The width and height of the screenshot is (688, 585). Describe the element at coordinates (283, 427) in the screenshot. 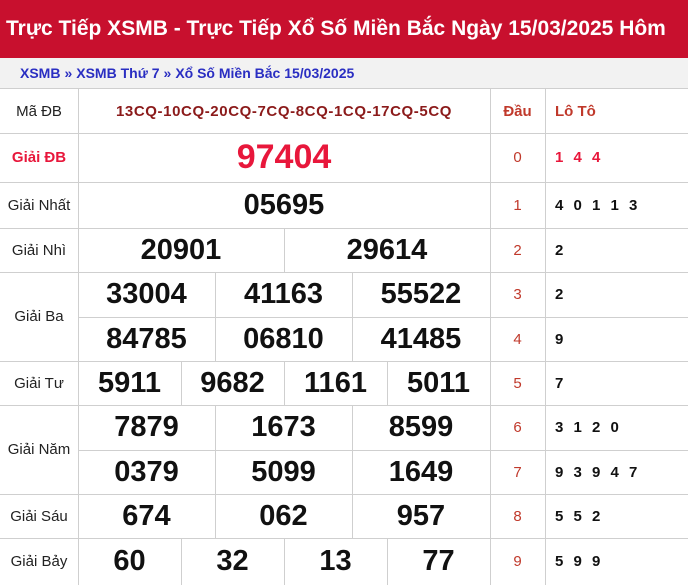

I see `fifth-prize-number: 1673` at that location.